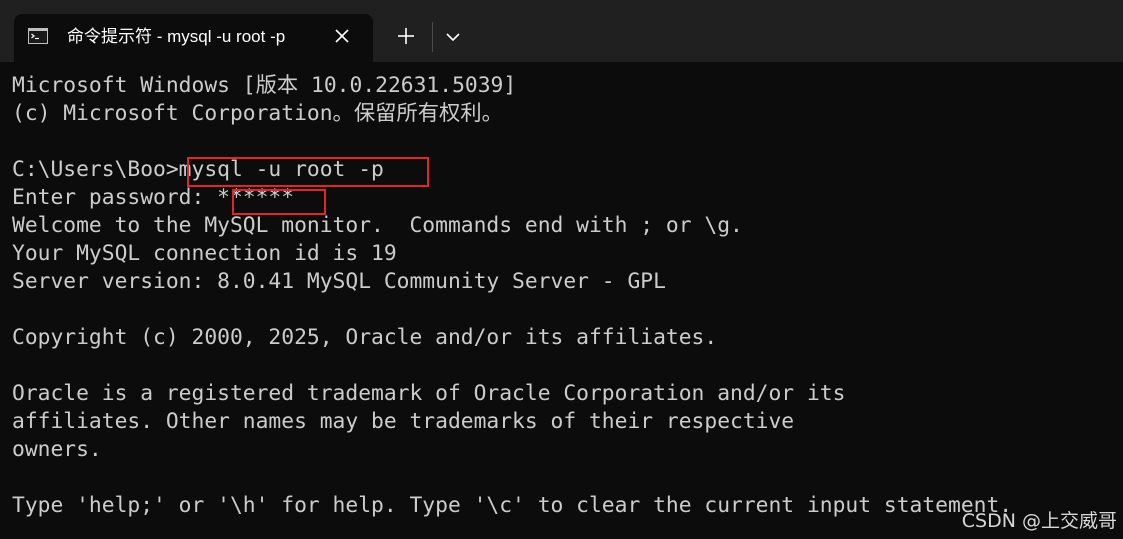  What do you see at coordinates (198, 169) in the screenshot?
I see `terminal-line-command: C:\Users\Boo>mysql -u root -p` at bounding box center [198, 169].